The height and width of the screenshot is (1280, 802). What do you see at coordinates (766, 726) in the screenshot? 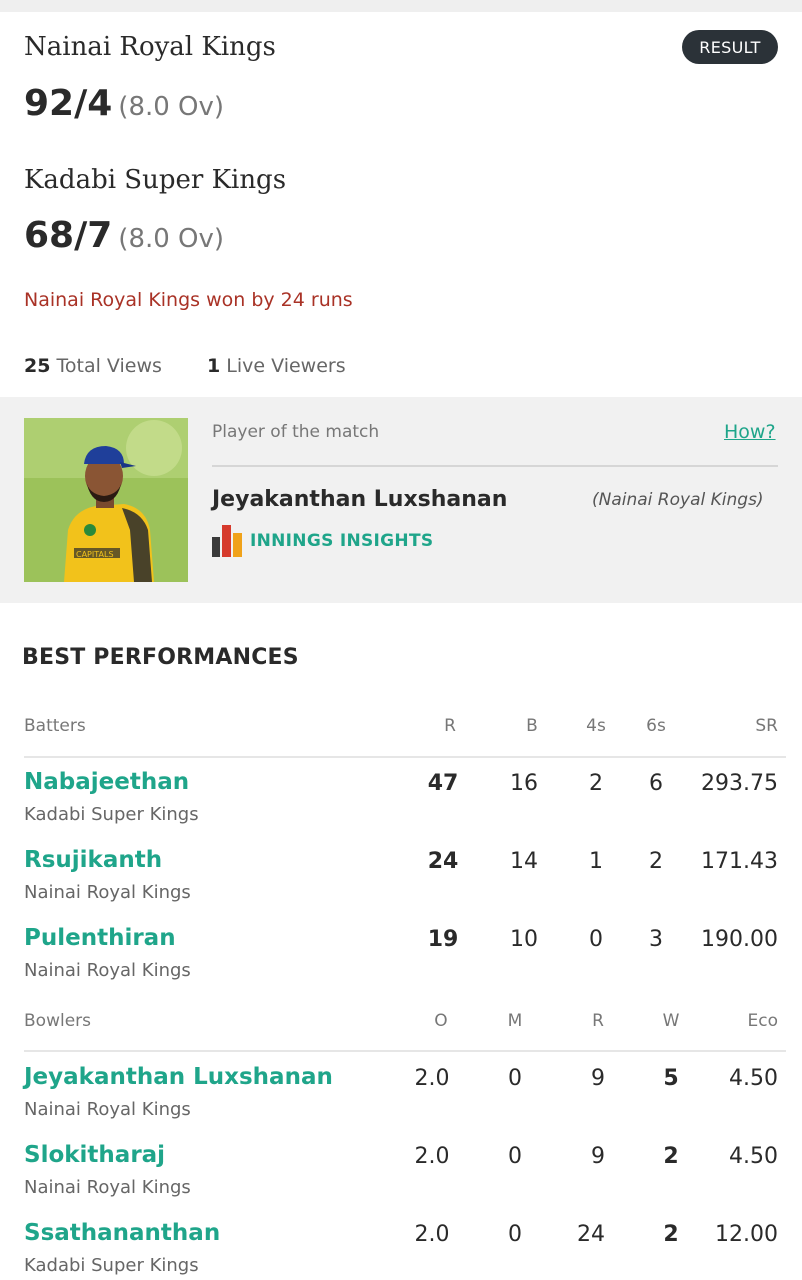
I see `header-sr: SR` at bounding box center [766, 726].